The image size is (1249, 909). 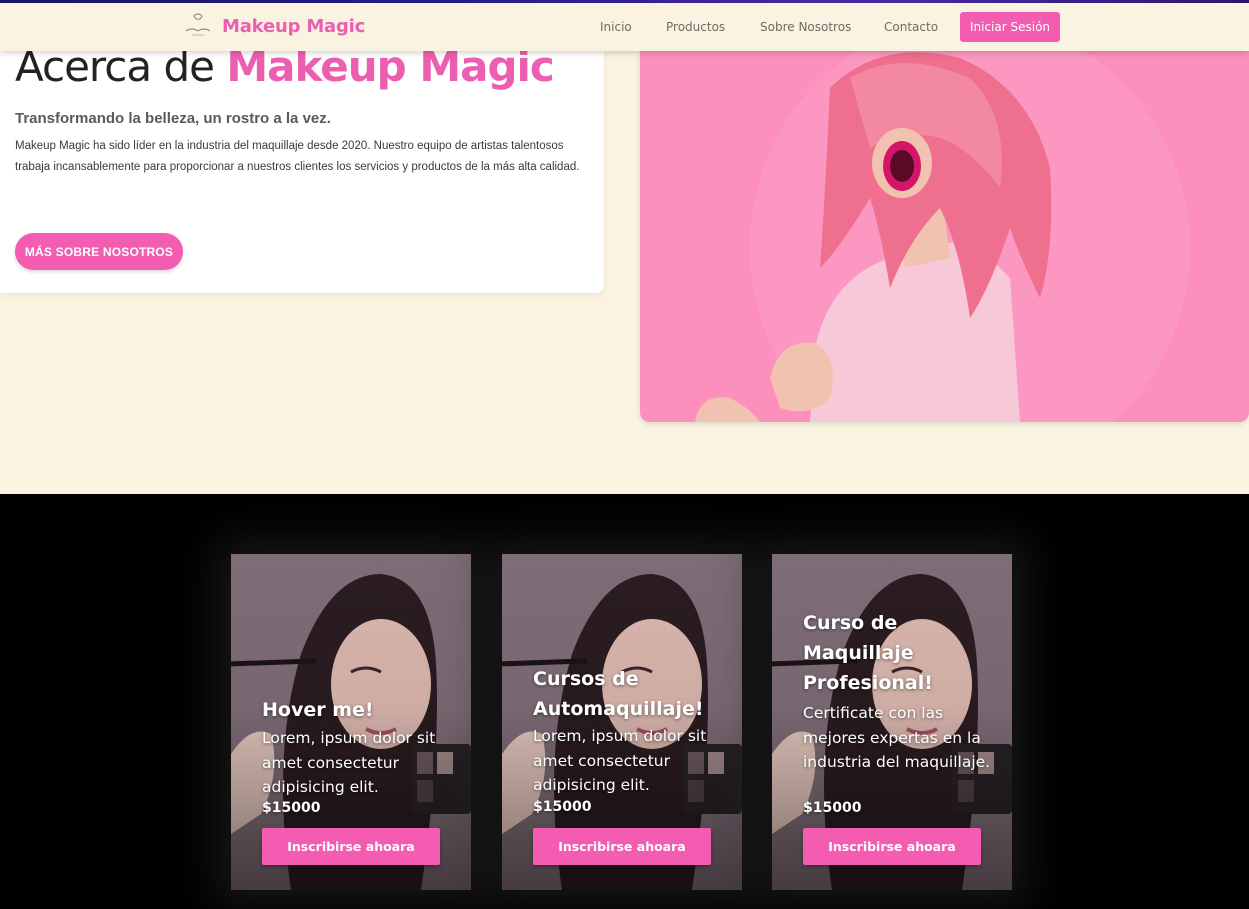 I want to click on nav-link-productos: Productos, so click(x=695, y=27).